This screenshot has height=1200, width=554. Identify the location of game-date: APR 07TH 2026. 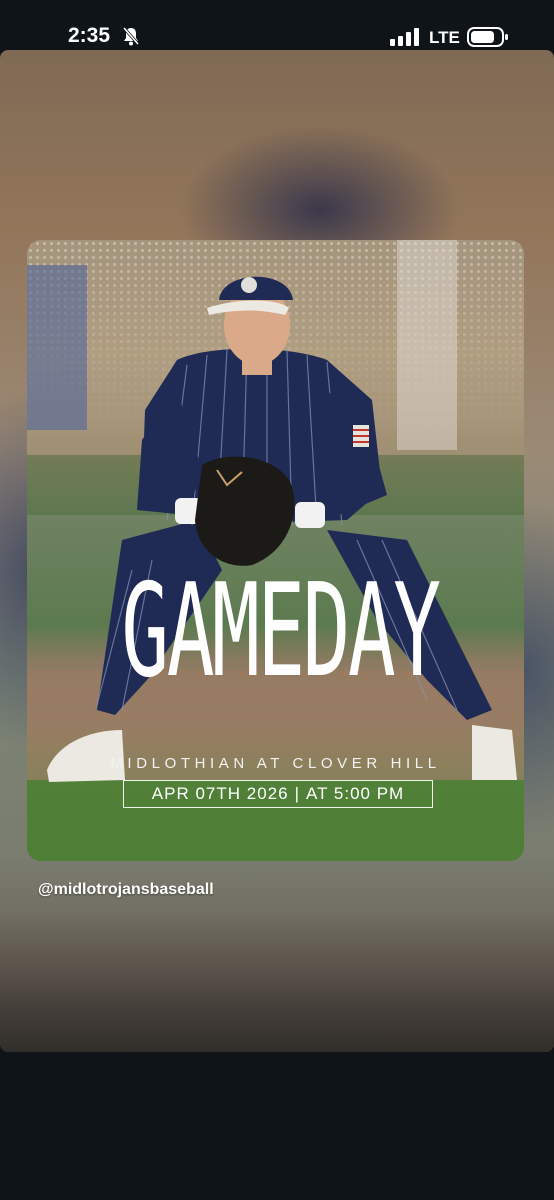
(220, 793).